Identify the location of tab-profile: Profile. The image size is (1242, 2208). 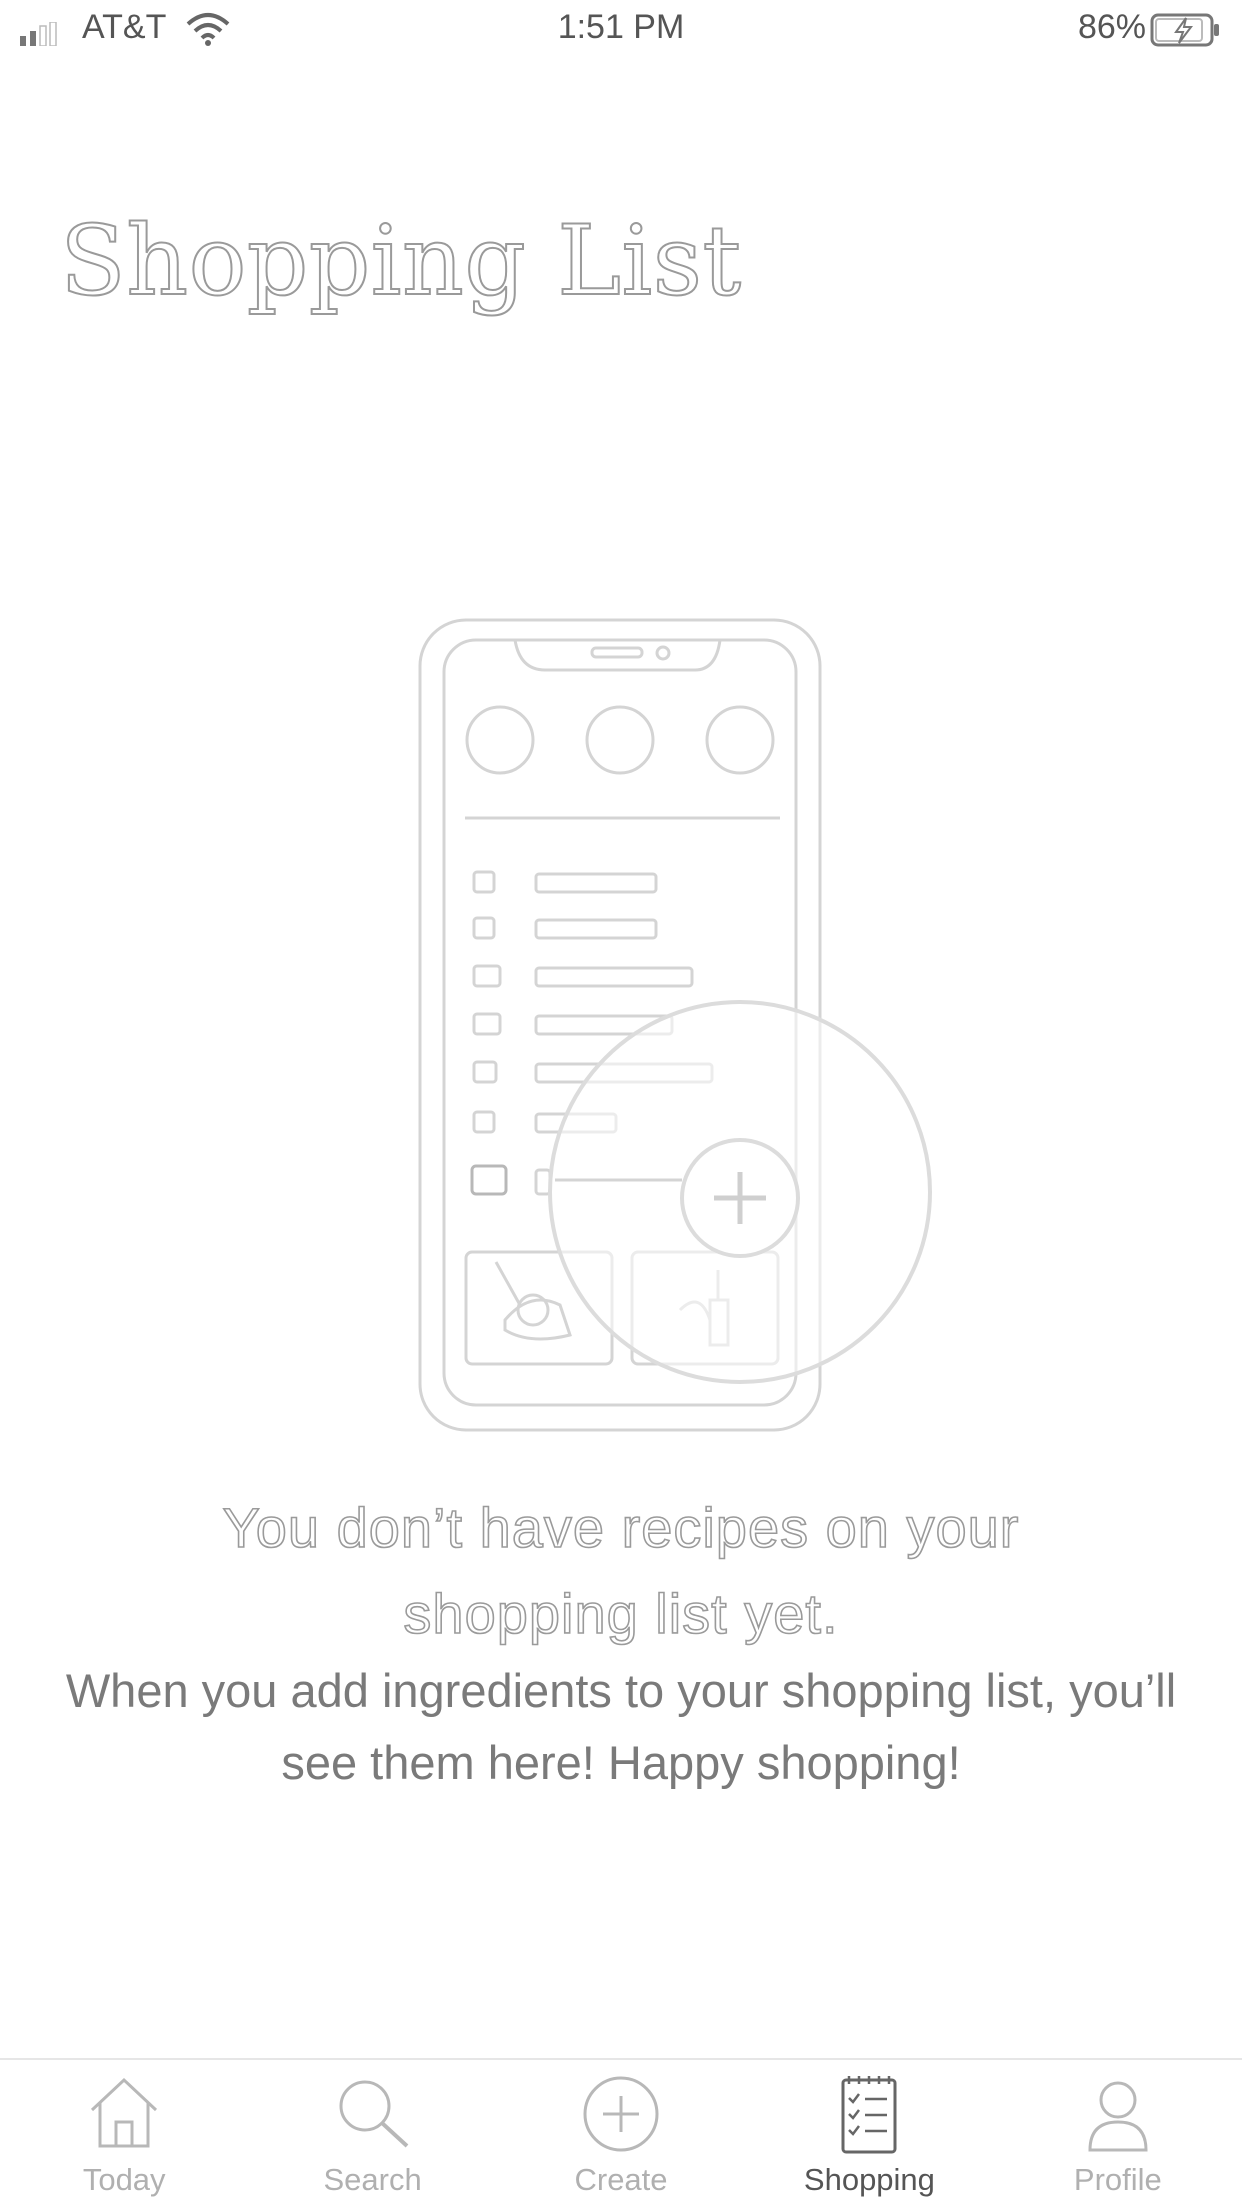
(1118, 2134).